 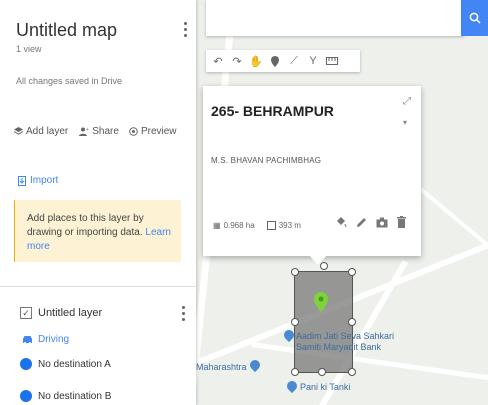 What do you see at coordinates (74, 364) in the screenshot?
I see `destination-a-label: No destination A` at bounding box center [74, 364].